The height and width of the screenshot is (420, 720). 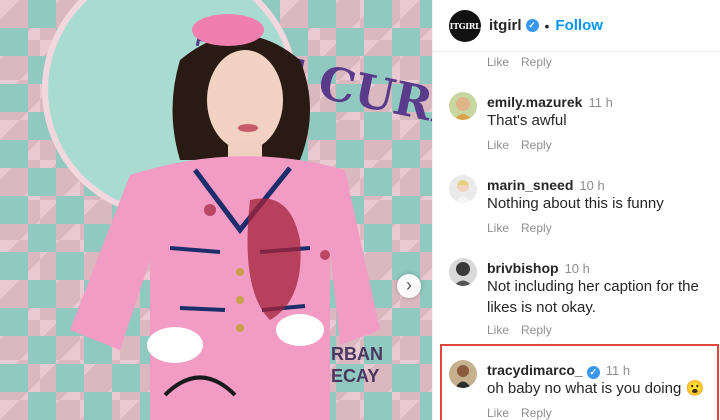 I want to click on comment-text: Nothing about this is funny, so click(x=575, y=203).